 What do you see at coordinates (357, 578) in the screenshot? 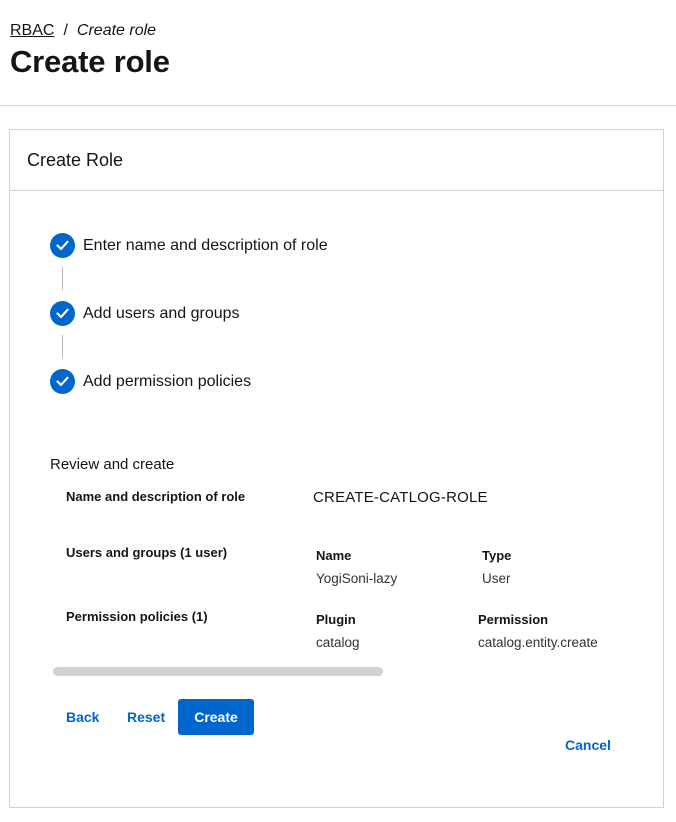
I see `user-name-cell: YogiSoni-lazy` at bounding box center [357, 578].